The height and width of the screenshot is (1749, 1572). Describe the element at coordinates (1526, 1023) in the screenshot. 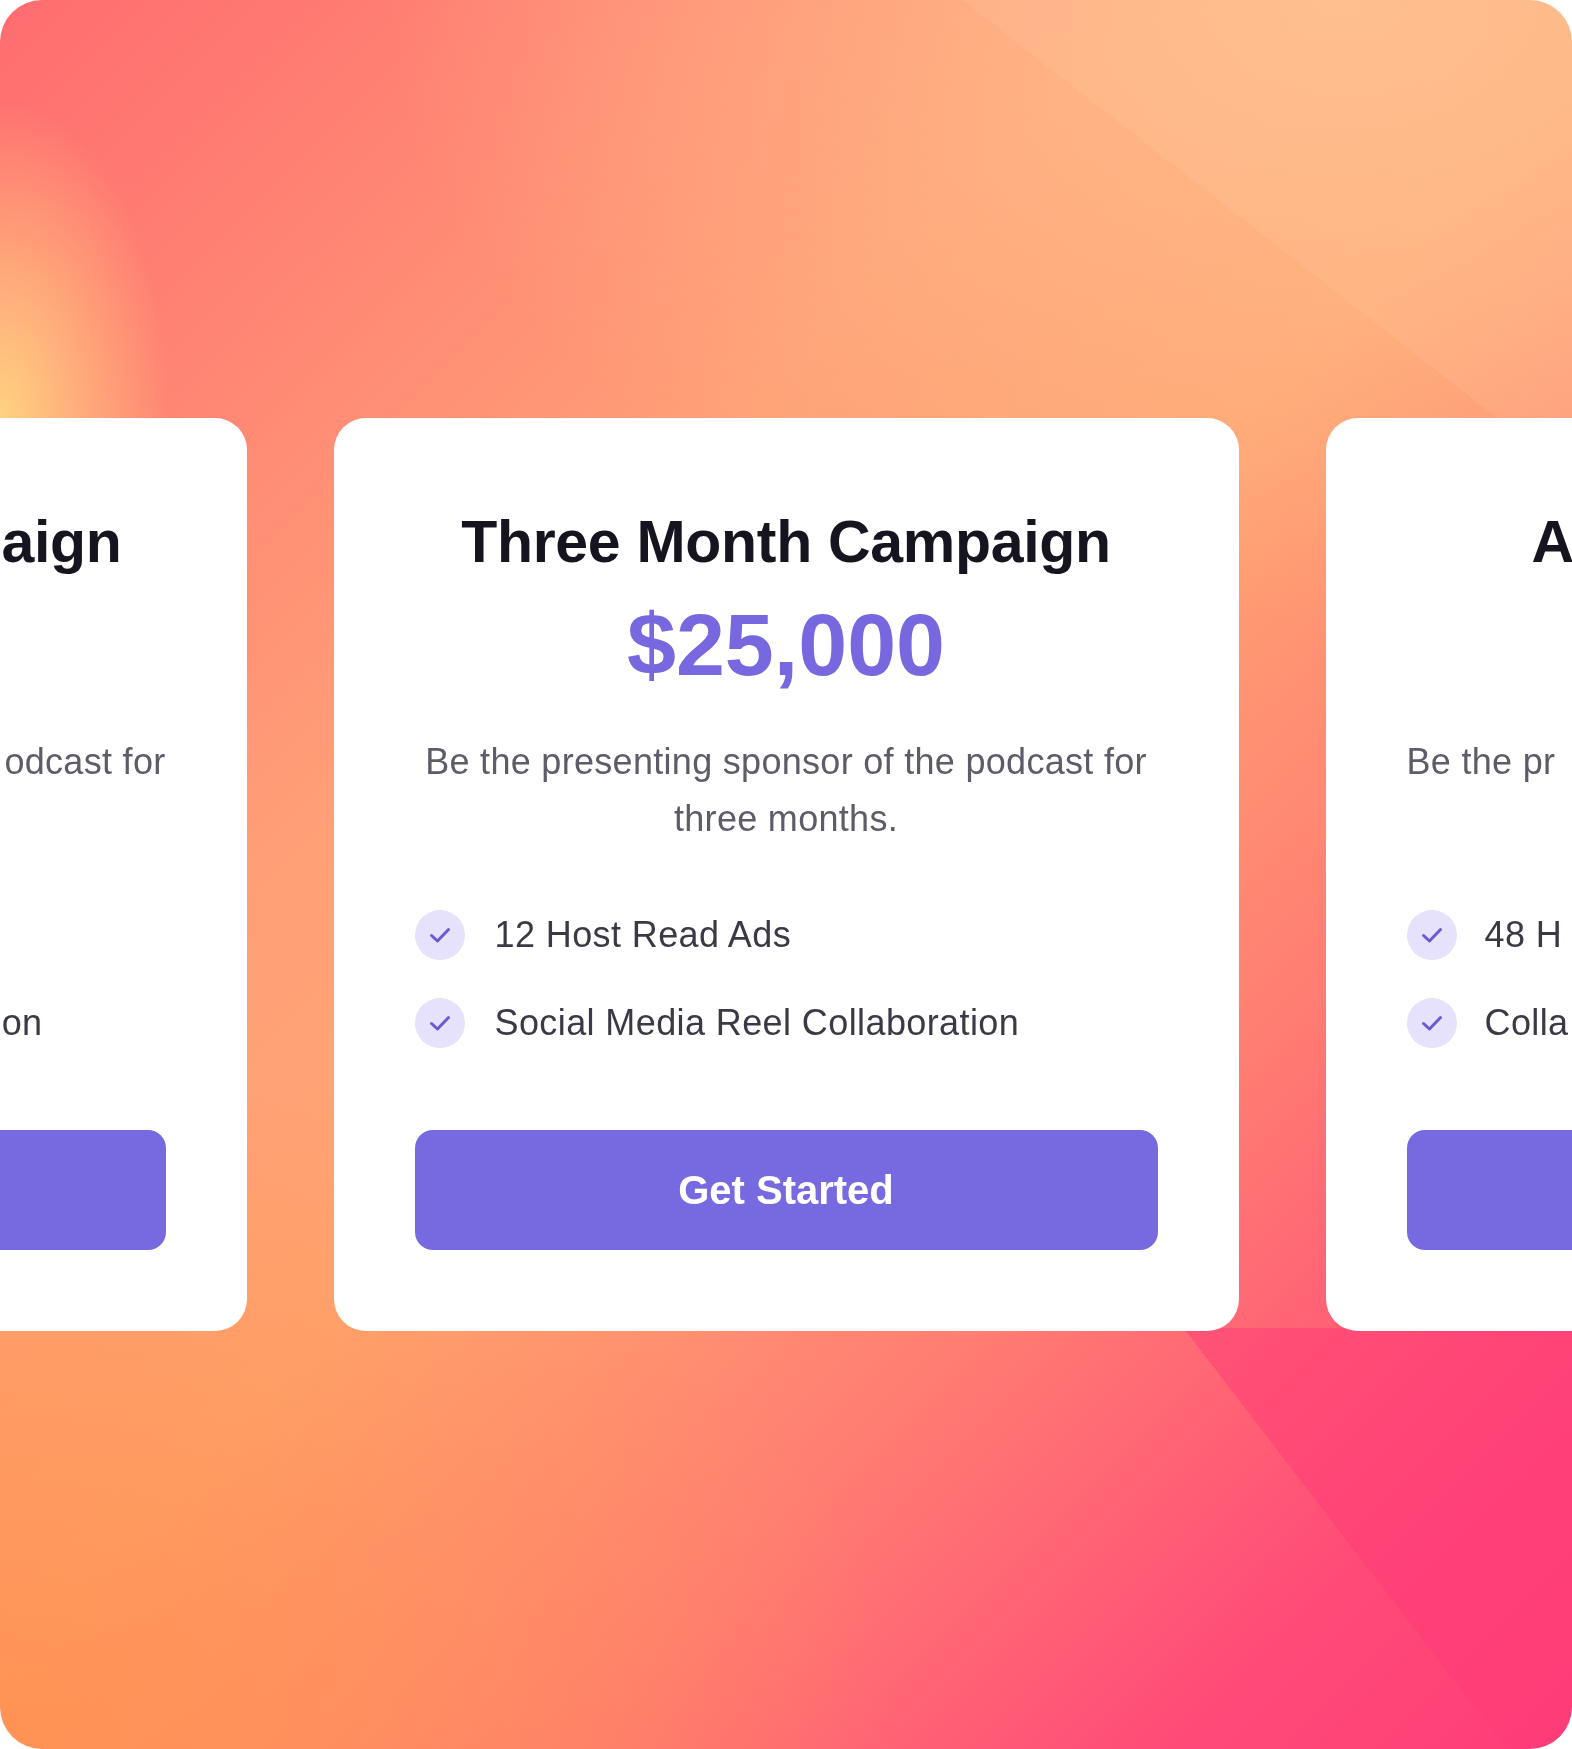

I see `feature-text: Colla` at that location.